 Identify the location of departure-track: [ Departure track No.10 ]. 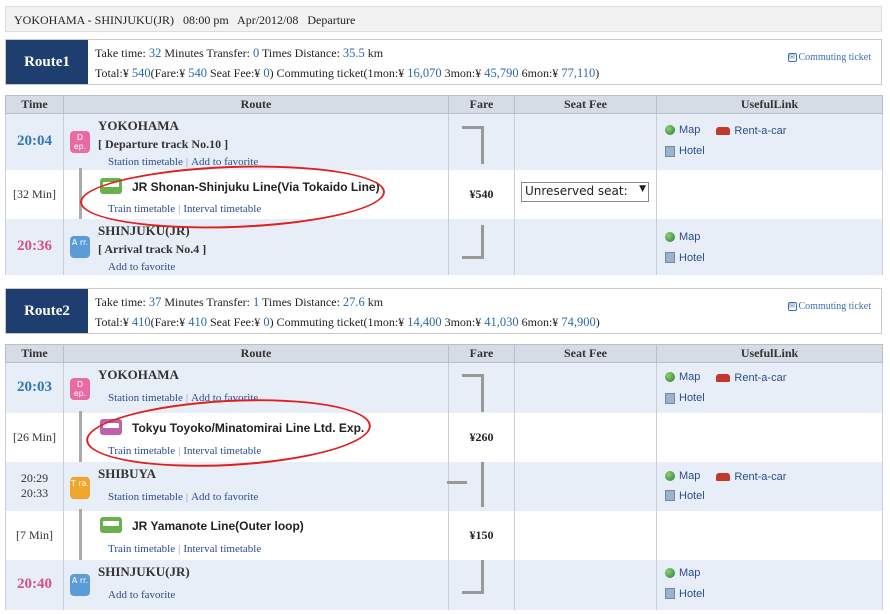
(163, 144).